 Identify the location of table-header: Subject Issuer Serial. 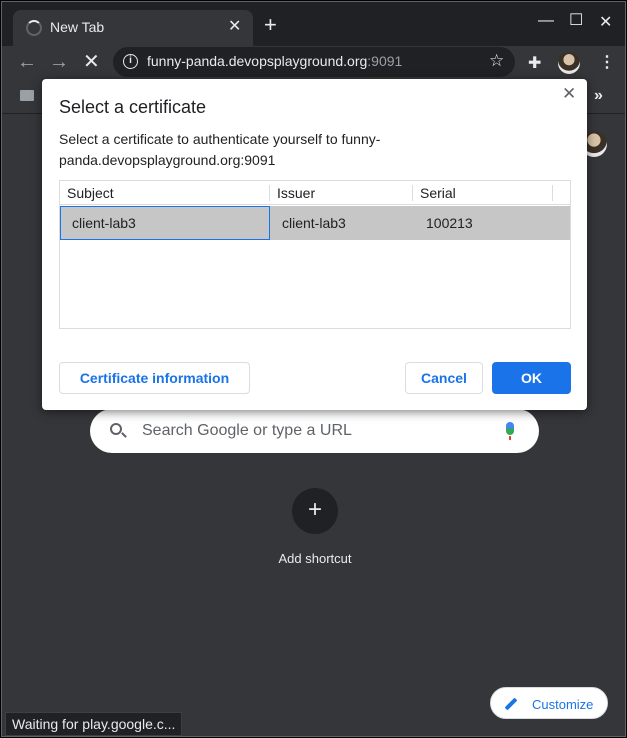
(315, 193).